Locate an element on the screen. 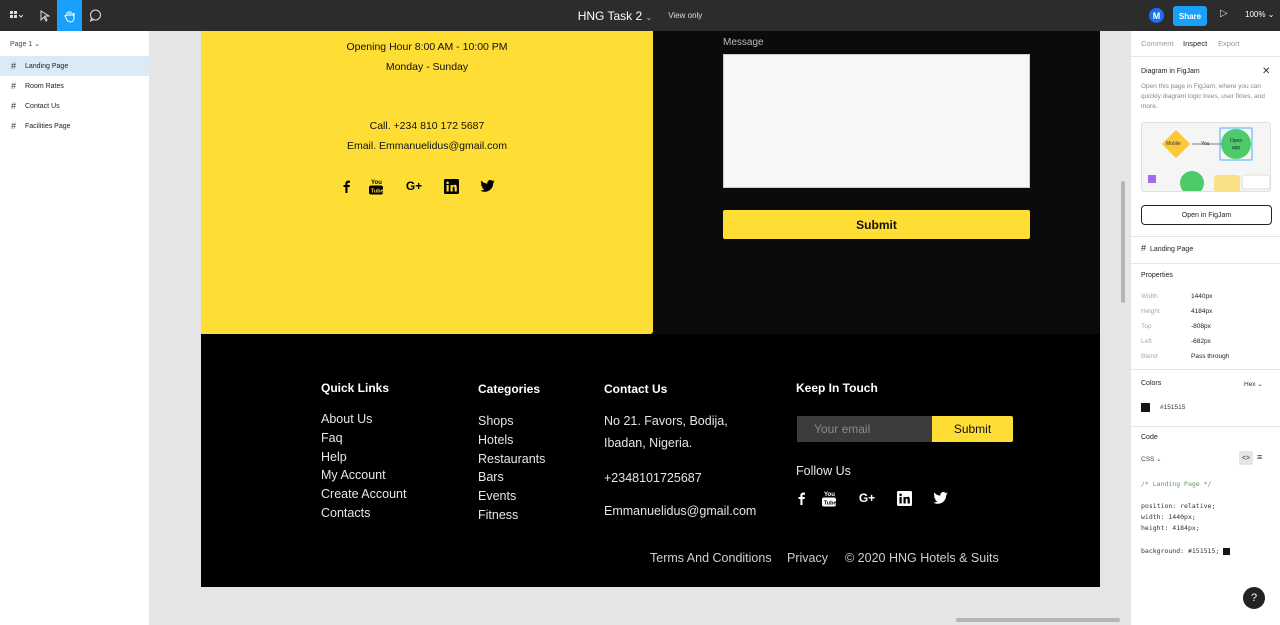 The width and height of the screenshot is (1280, 625). tab-inspect: Inspect is located at coordinates (1195, 43).